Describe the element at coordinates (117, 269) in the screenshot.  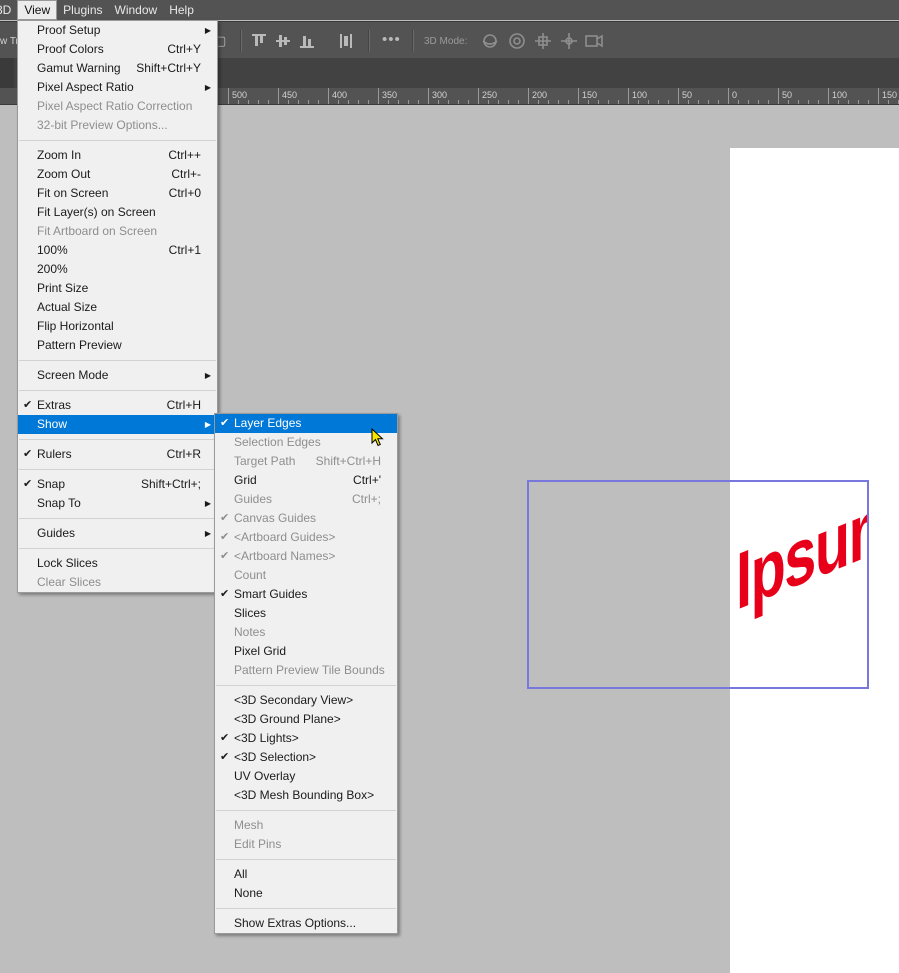
I see `view-menu-item-200: 200%` at that location.